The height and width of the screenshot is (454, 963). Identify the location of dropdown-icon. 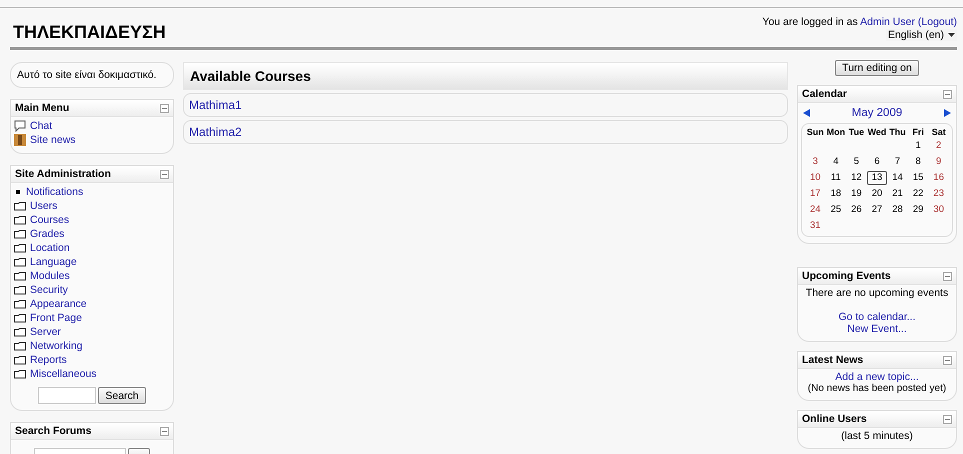
(951, 35).